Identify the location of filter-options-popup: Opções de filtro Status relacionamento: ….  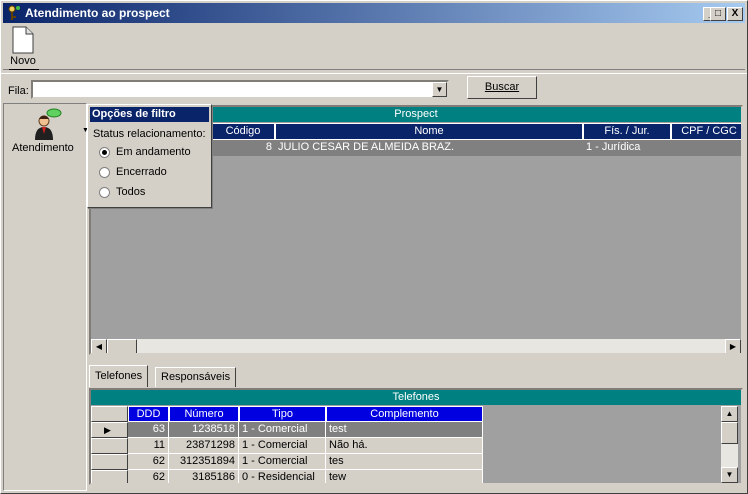
(149, 156).